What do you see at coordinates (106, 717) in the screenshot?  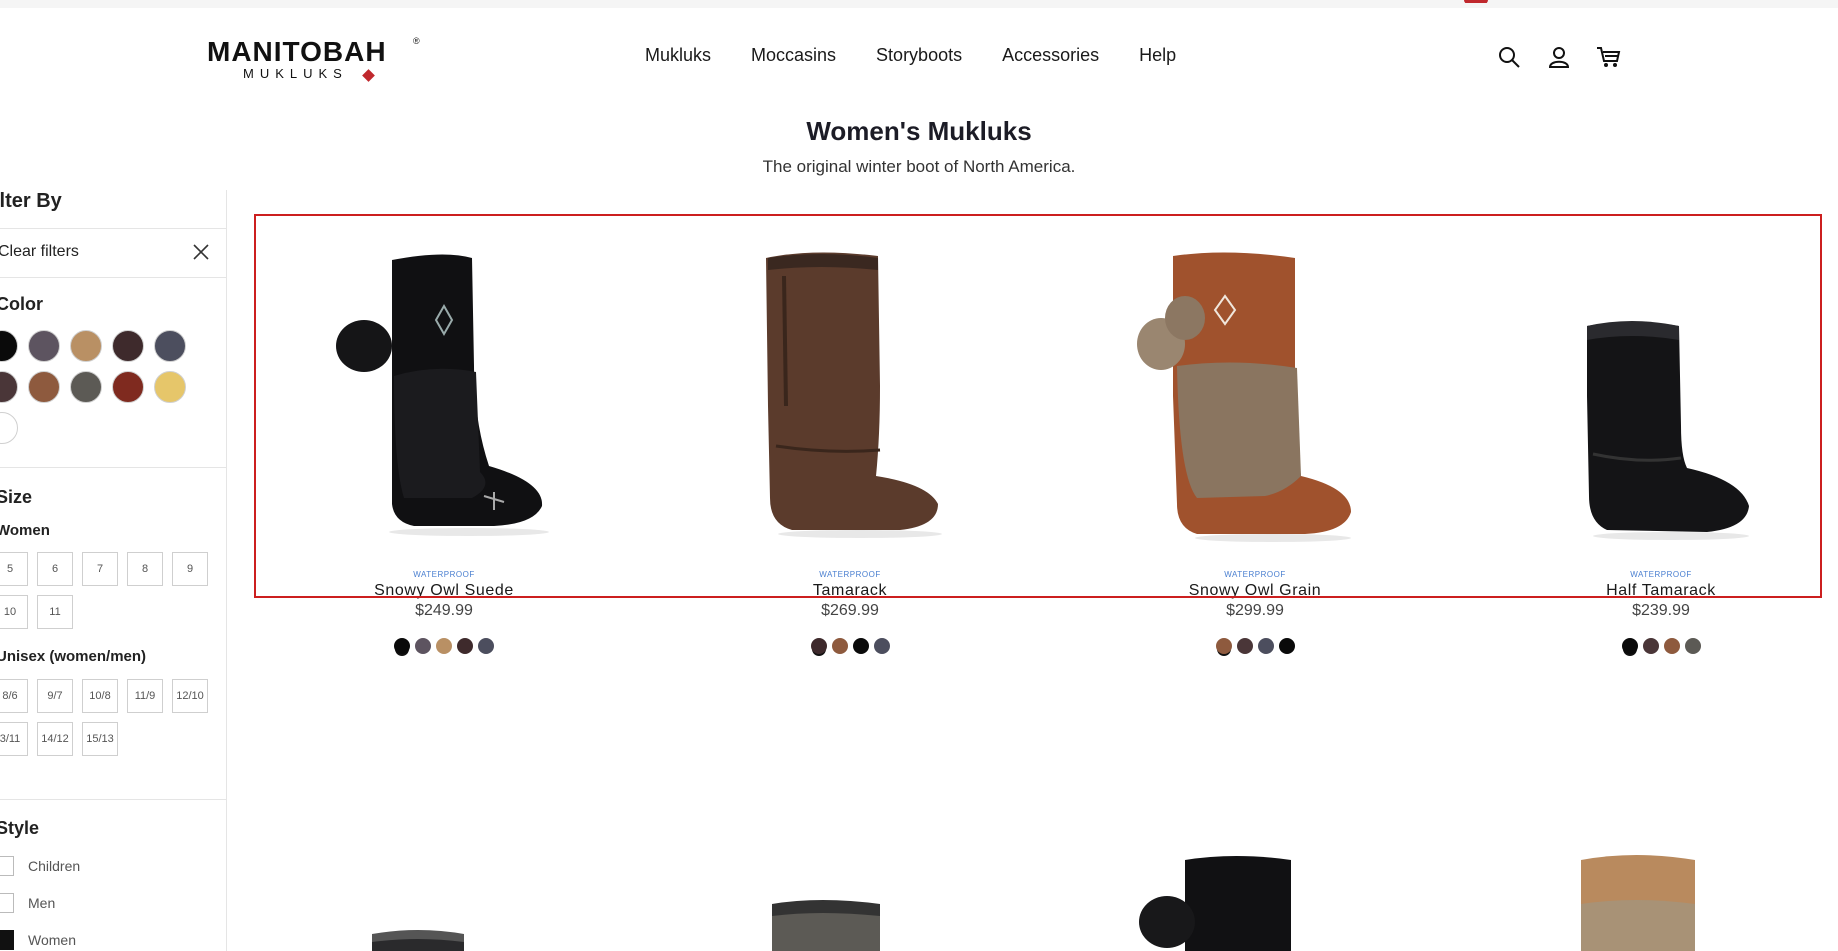 I see `unisex-sizes: 8/6 9/7 10/8 11/9 12/10 3/11 14/12 15/13` at bounding box center [106, 717].